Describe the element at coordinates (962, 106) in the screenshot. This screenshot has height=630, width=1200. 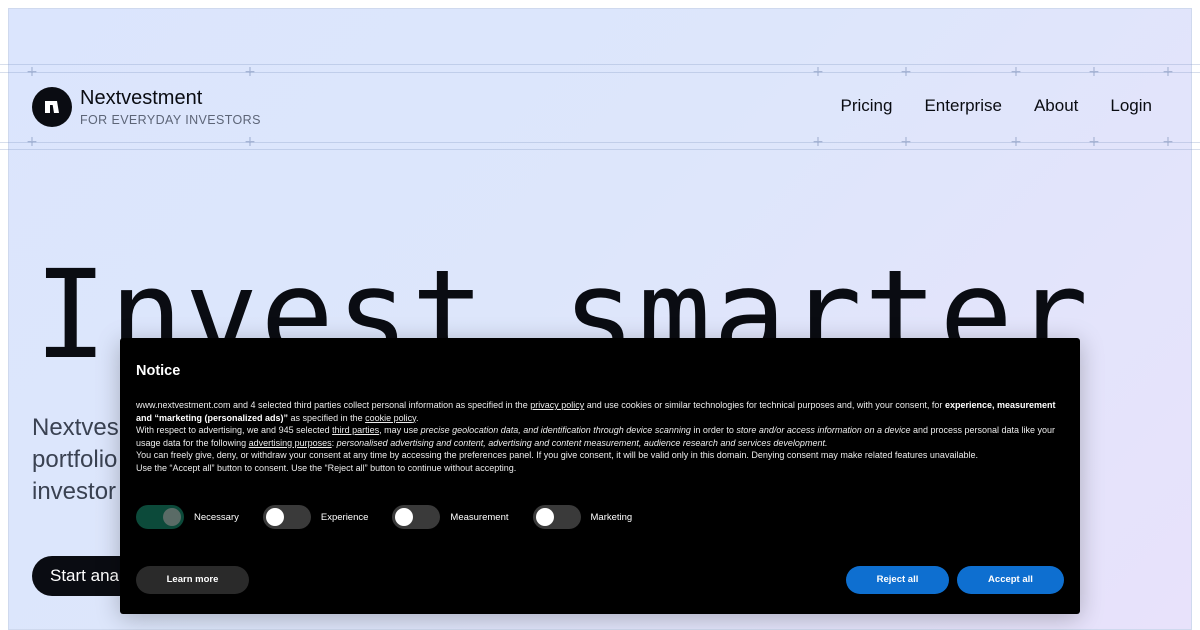
I see `nav-link-enterprise: Enterprise` at that location.